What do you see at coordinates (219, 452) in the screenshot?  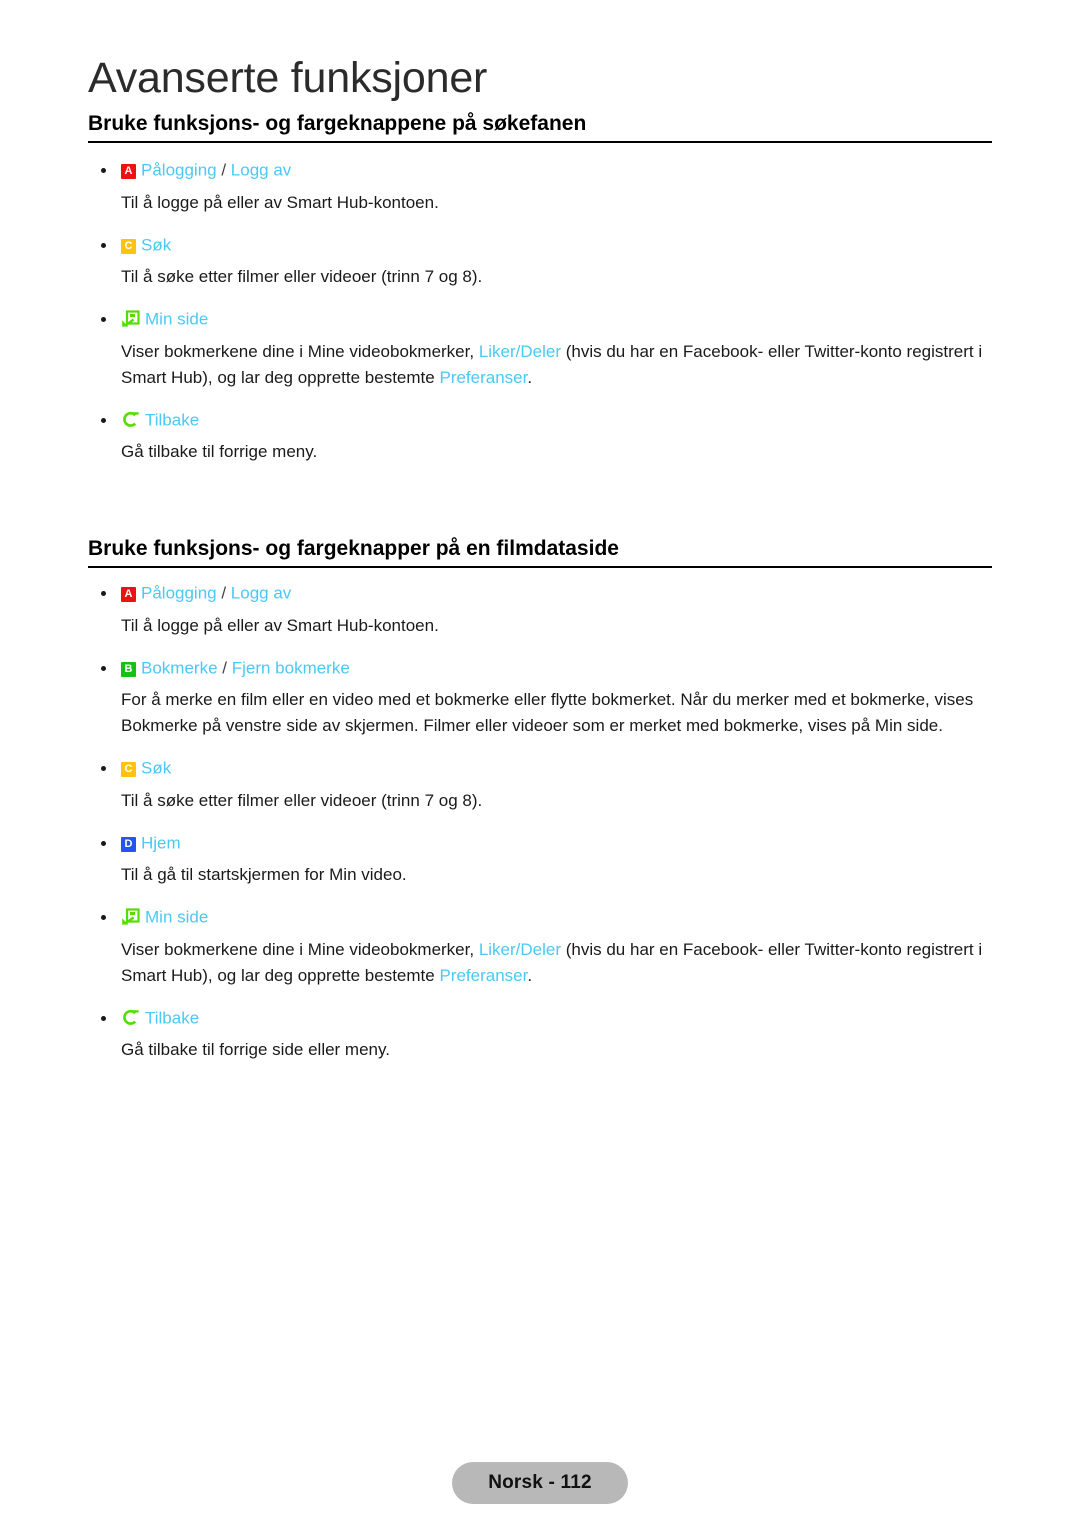 I see `list-item-description: Gå tilbake til forrige meny.` at bounding box center [219, 452].